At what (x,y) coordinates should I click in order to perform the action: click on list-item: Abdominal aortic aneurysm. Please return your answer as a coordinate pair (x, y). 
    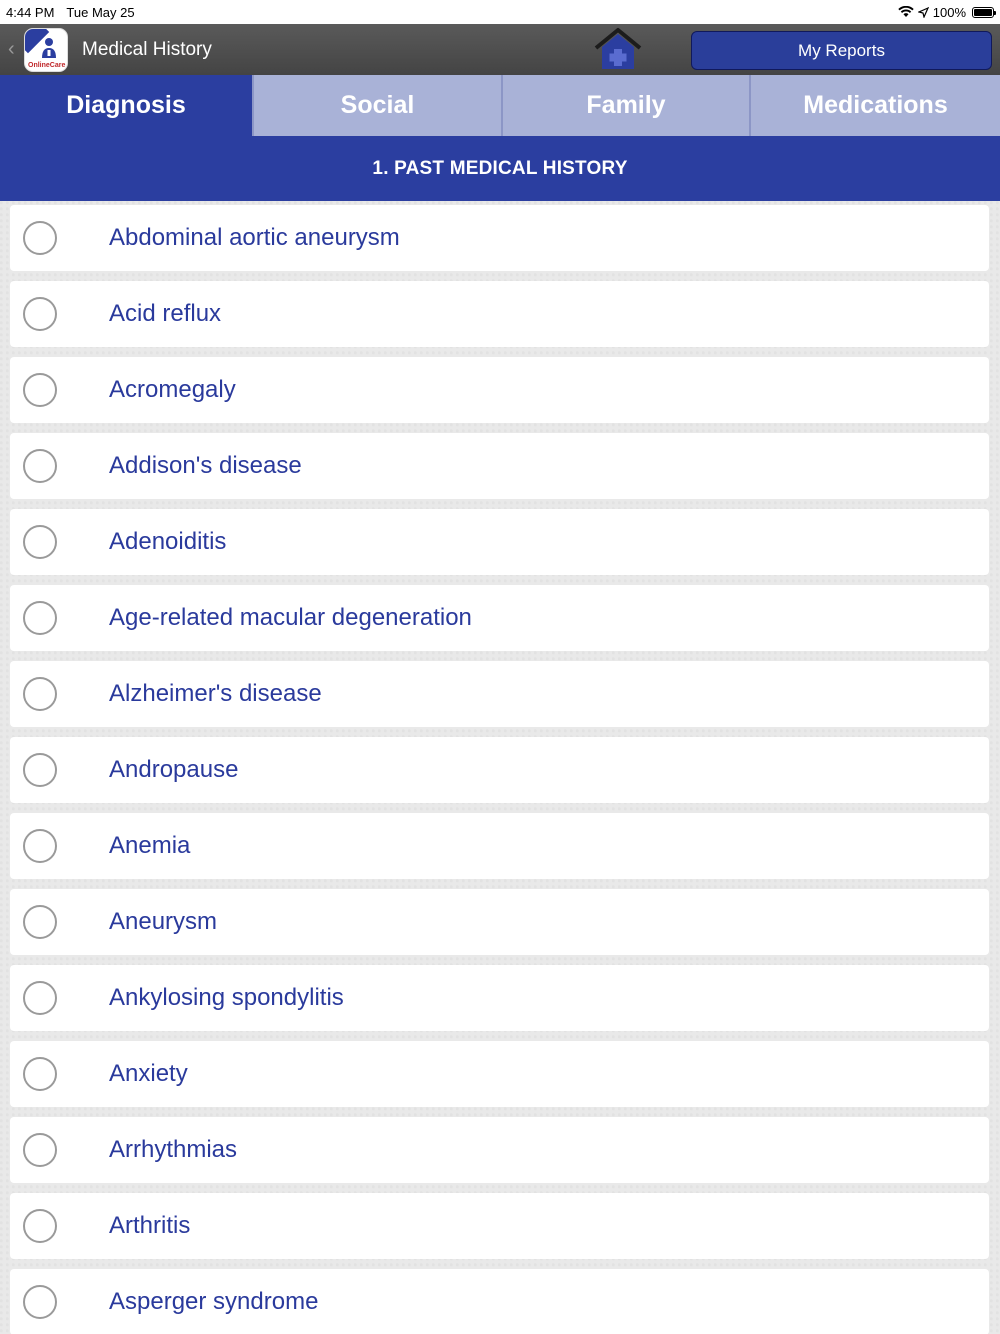
    Looking at the image, I should click on (499, 238).